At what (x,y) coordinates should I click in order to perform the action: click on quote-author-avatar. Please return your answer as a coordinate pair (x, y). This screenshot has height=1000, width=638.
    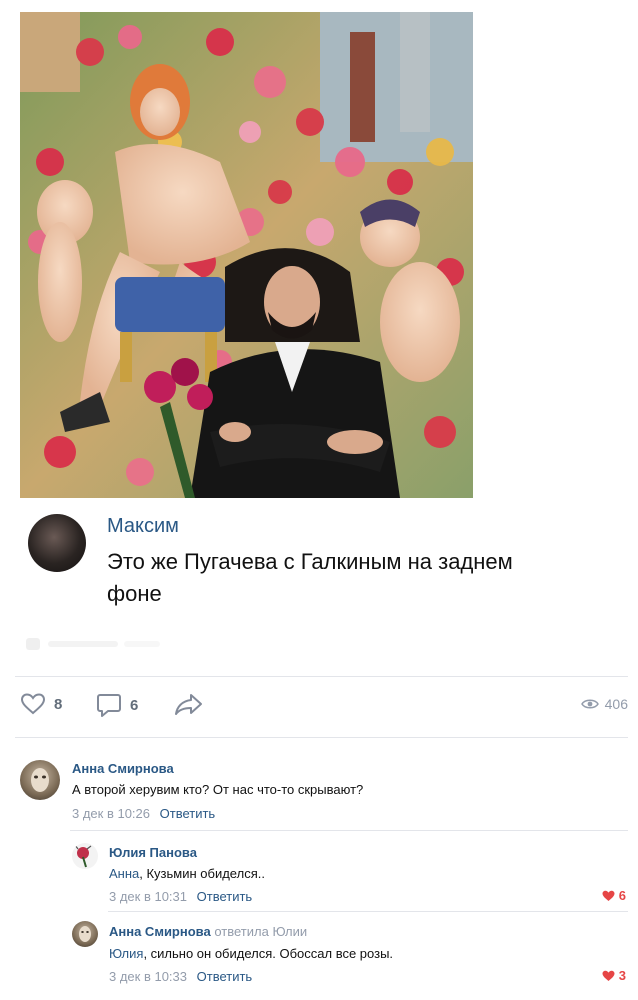
    Looking at the image, I should click on (57, 543).